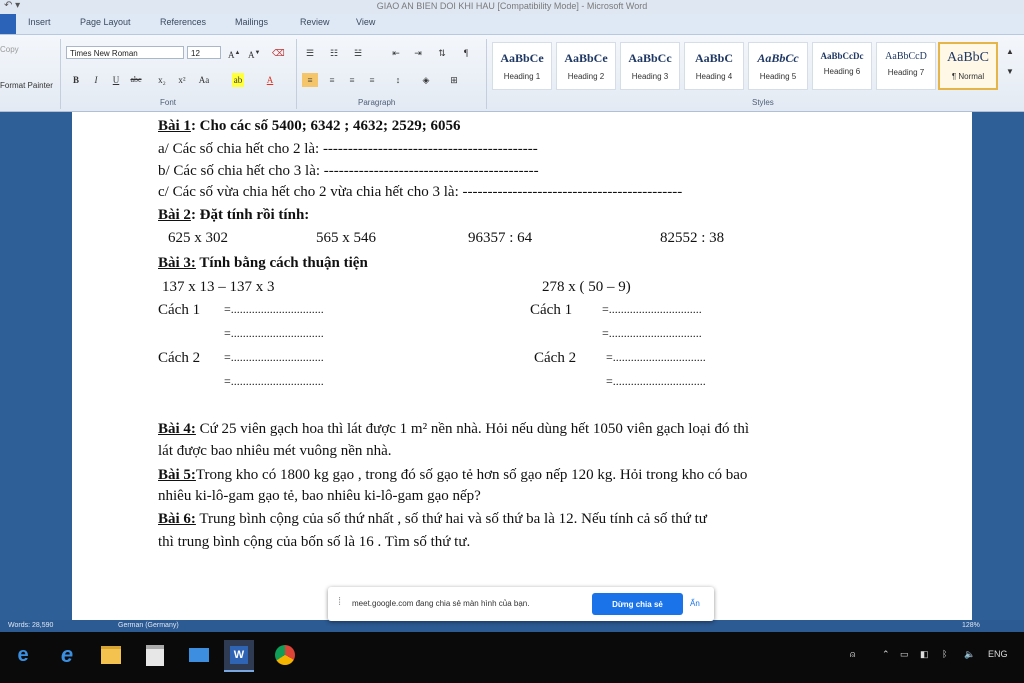 The height and width of the screenshot is (683, 1024). I want to click on increase-indent-icon: ⇥, so click(418, 53).